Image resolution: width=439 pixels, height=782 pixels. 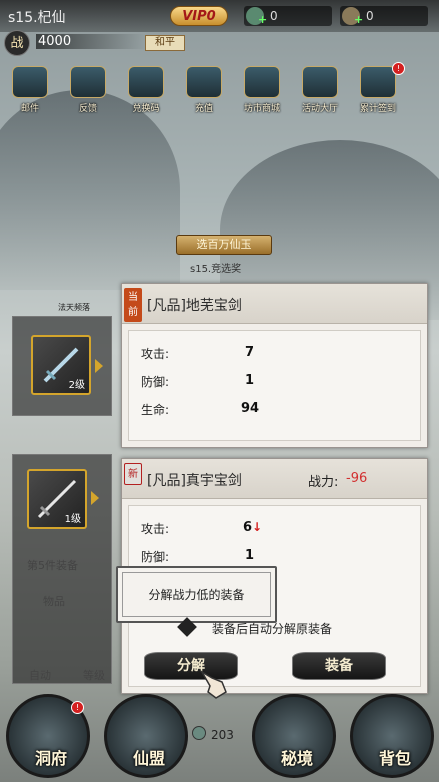 I want to click on menu-item-redeem: 兑换码, so click(x=146, y=94).